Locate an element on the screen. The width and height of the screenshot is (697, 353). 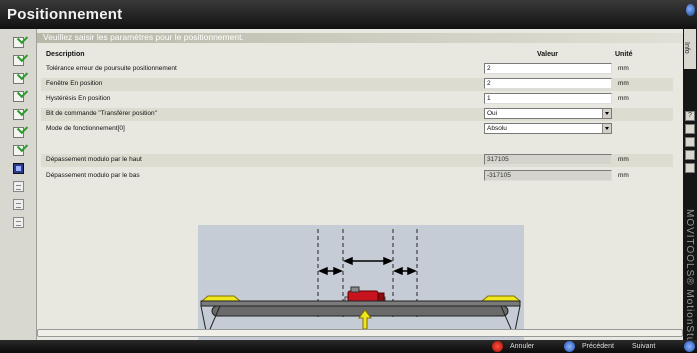
cancel-label: Annuler is located at coordinates (522, 346).